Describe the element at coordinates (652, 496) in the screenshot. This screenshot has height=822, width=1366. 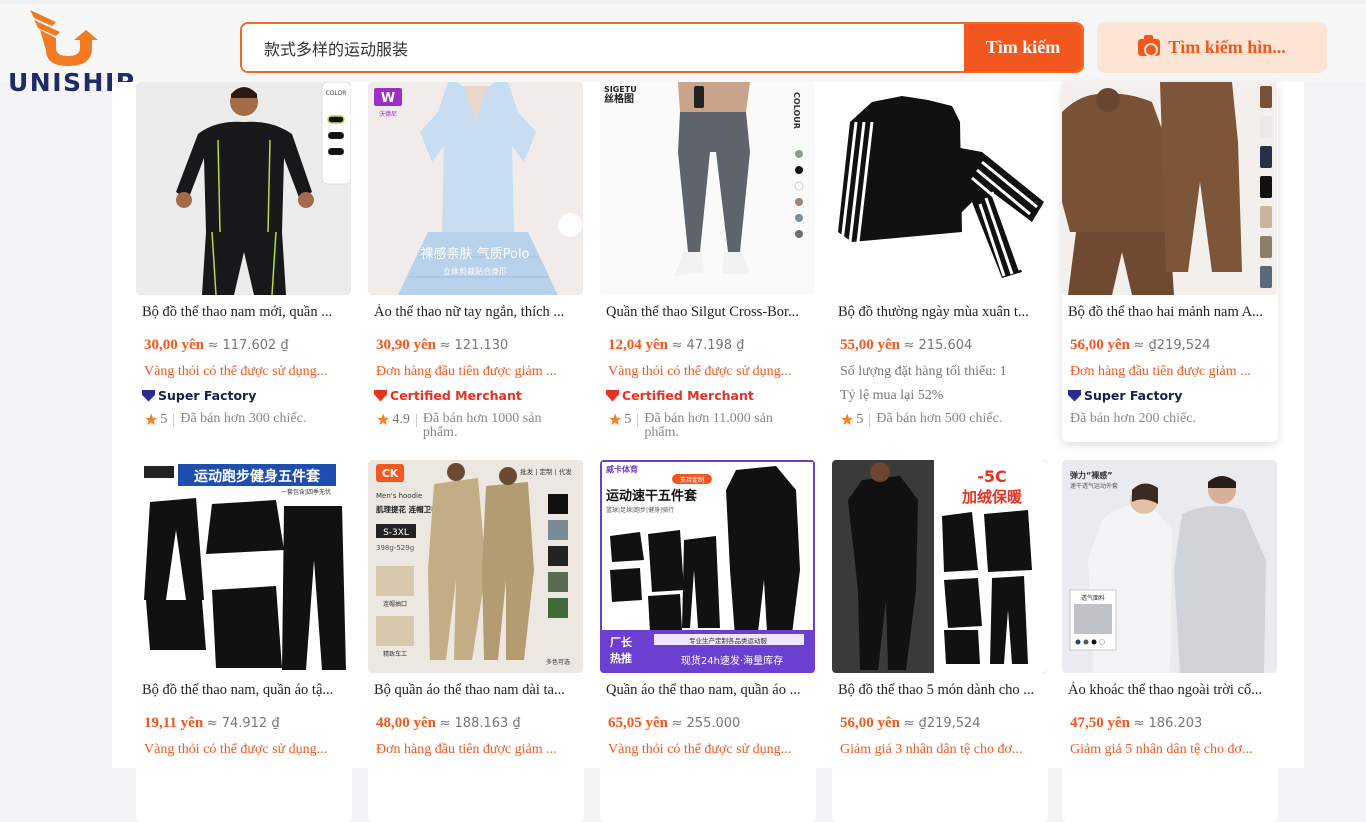
I see `image-headline: 运动速干五件套` at that location.